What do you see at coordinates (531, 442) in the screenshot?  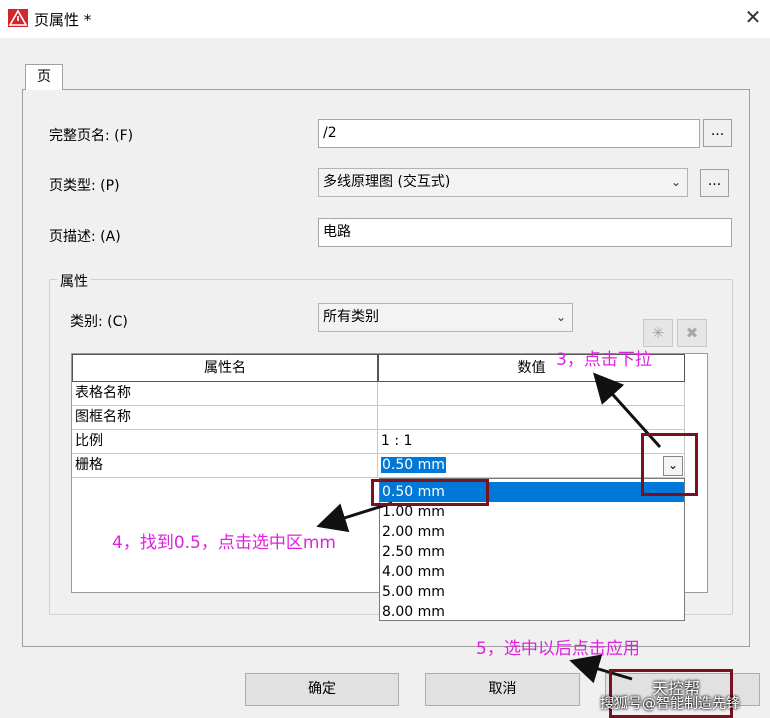 I see `table-row-value: 1` at bounding box center [531, 442].